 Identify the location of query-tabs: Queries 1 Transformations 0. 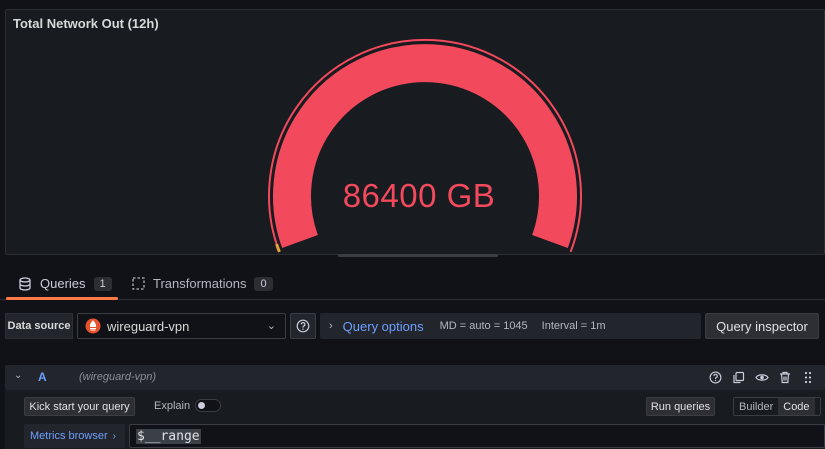
(412, 284).